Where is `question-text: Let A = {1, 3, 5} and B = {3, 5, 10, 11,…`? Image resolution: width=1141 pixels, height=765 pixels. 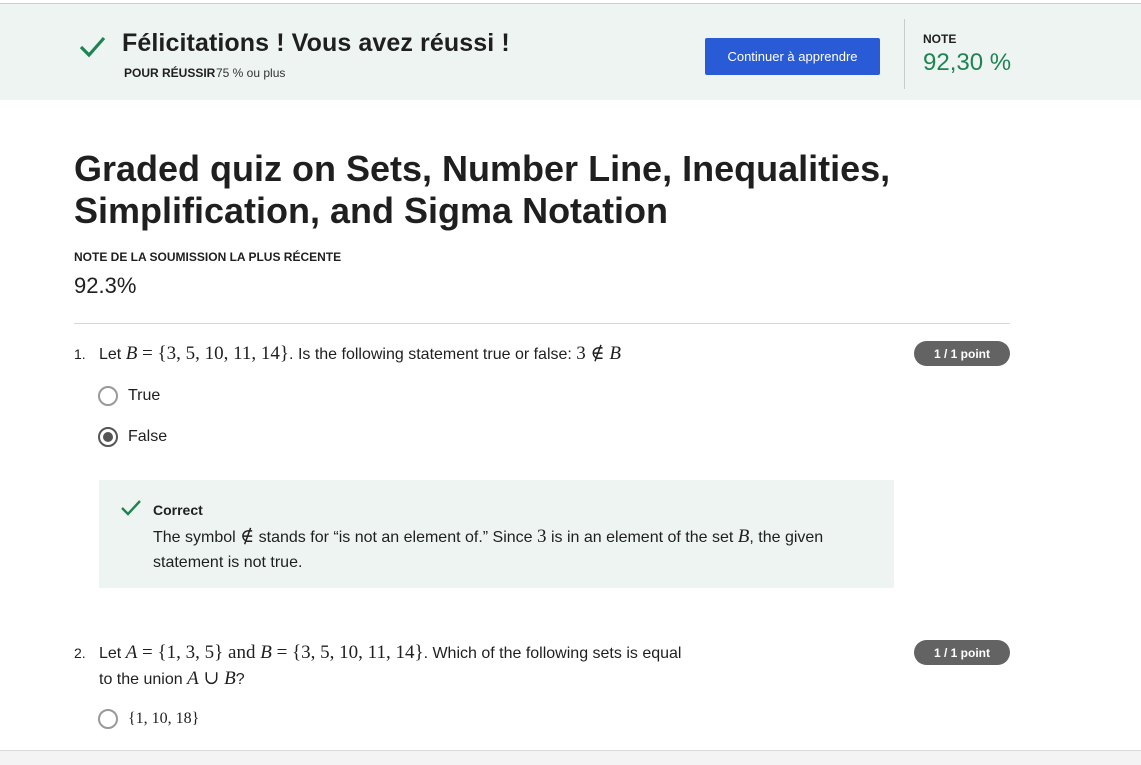 question-text: Let A = {1, 3, 5} and B = {3, 5, 10, 11,… is located at coordinates (390, 665).